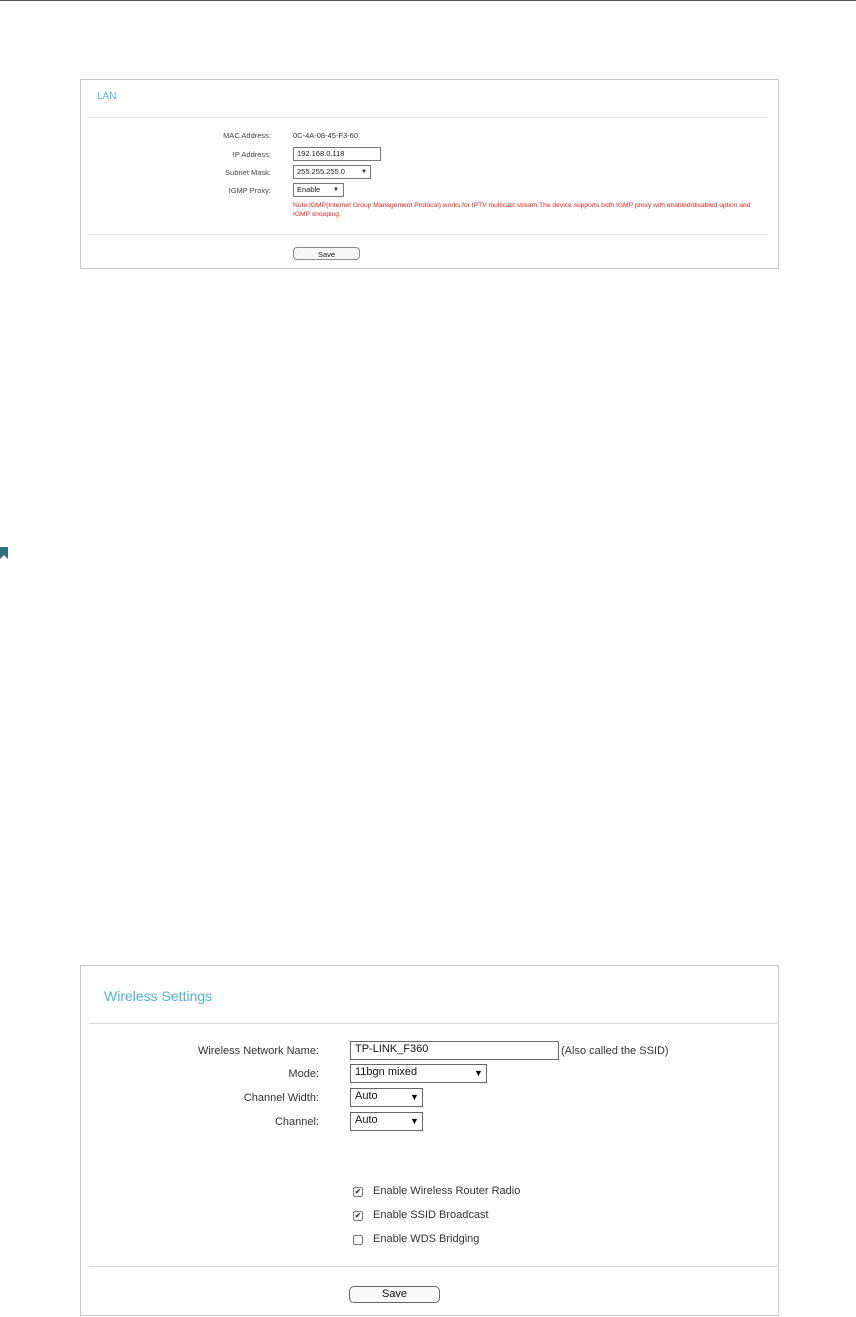 The width and height of the screenshot is (856, 1317). I want to click on channel-value: Auto, so click(366, 1120).